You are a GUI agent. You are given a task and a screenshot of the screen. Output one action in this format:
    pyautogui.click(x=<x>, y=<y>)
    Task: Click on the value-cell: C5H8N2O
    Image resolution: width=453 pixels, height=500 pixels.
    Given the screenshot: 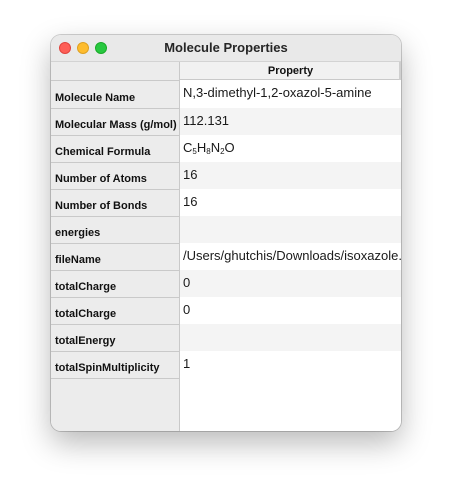 What is the action you would take?
    pyautogui.click(x=290, y=148)
    